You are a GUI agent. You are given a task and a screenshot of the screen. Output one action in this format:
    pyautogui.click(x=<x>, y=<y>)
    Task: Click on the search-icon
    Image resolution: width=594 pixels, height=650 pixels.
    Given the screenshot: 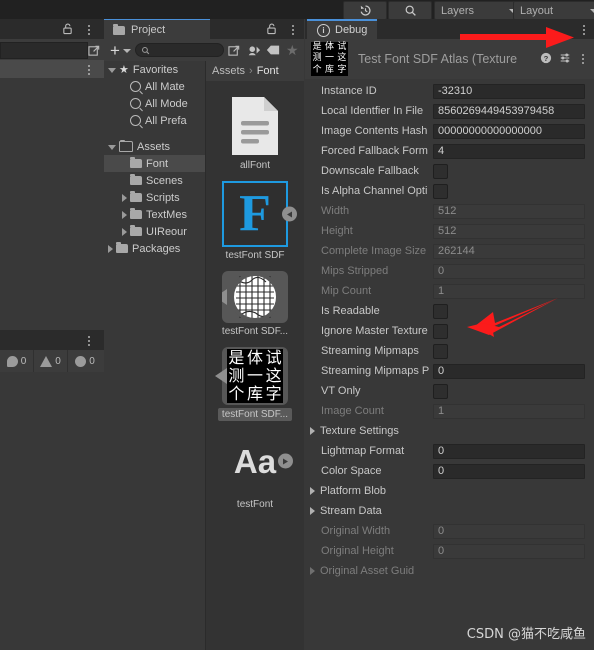 What is the action you would take?
    pyautogui.click(x=135, y=103)
    